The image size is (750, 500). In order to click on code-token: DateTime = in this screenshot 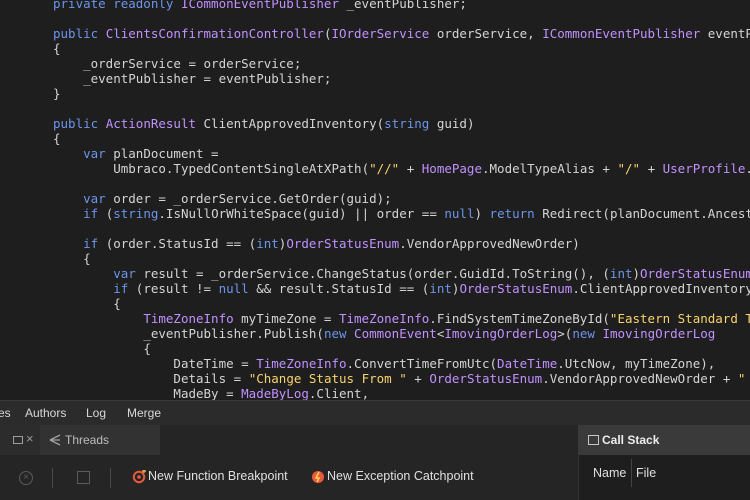, I will do `click(215, 363)`.